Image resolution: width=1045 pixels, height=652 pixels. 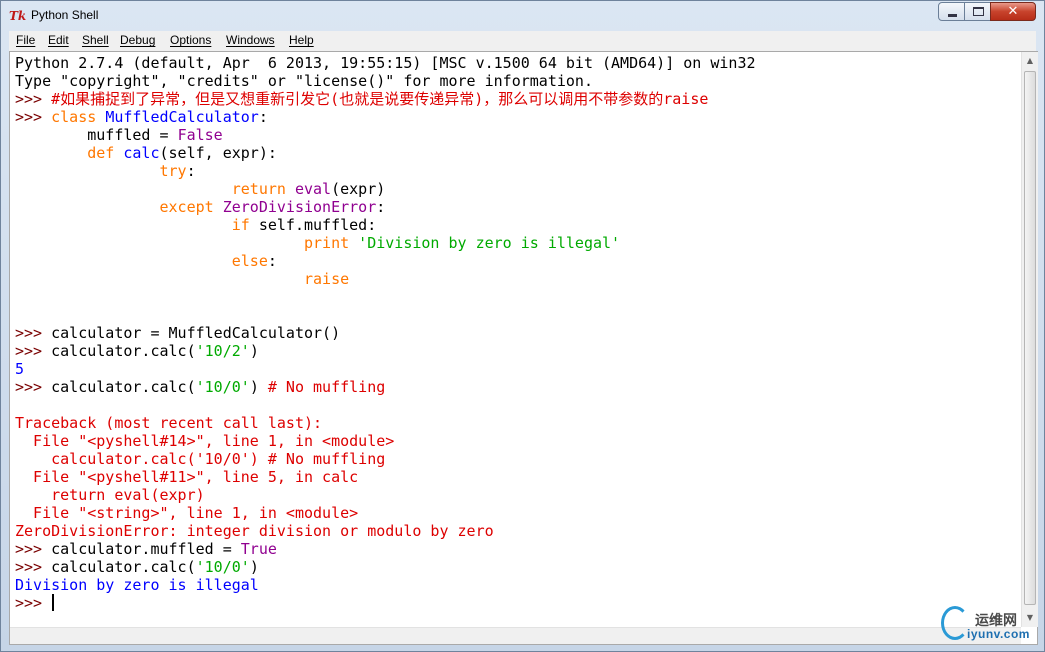 What do you see at coordinates (101, 153) in the screenshot?
I see `code-token: def` at bounding box center [101, 153].